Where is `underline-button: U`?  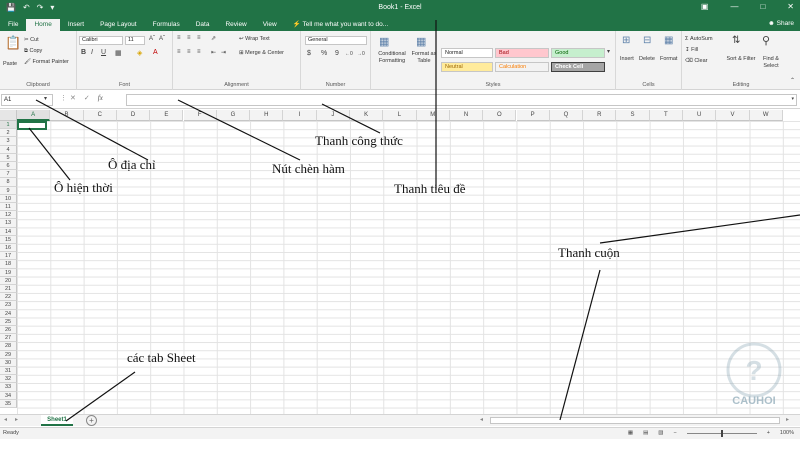 underline-button: U is located at coordinates (103, 52).